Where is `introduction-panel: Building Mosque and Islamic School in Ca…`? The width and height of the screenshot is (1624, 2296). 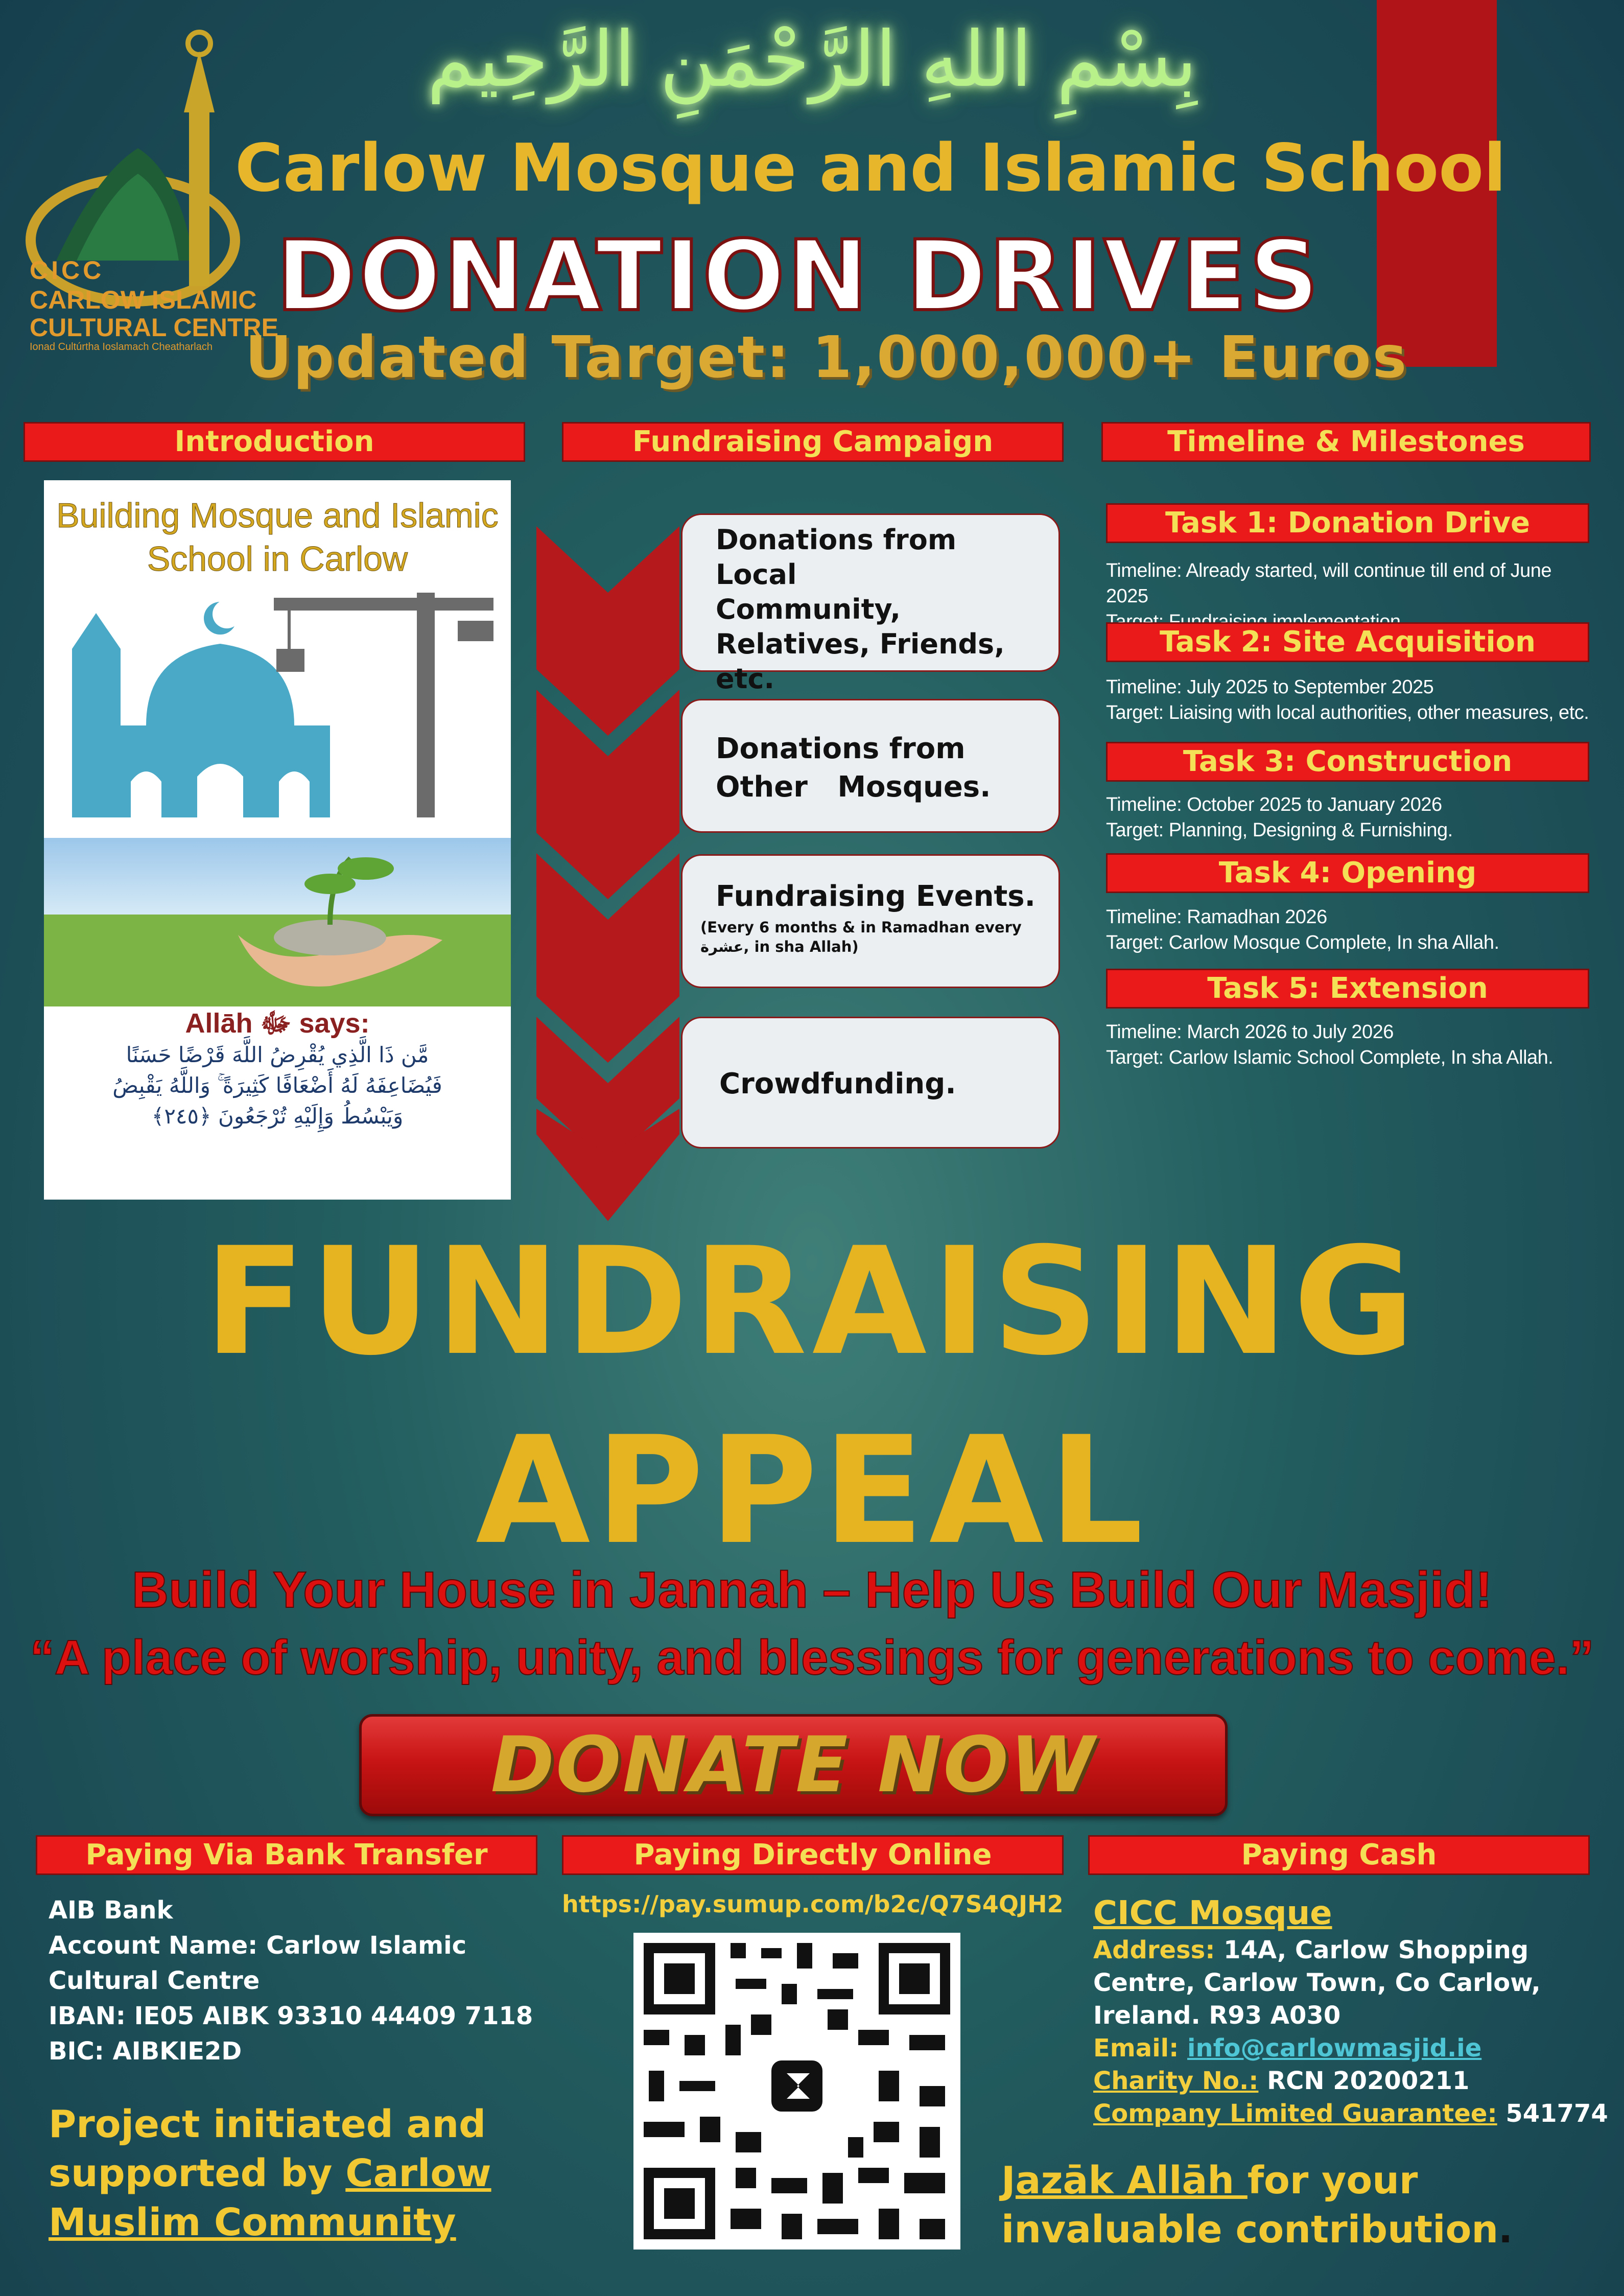 introduction-panel: Building Mosque and Islamic School in Ca… is located at coordinates (277, 840).